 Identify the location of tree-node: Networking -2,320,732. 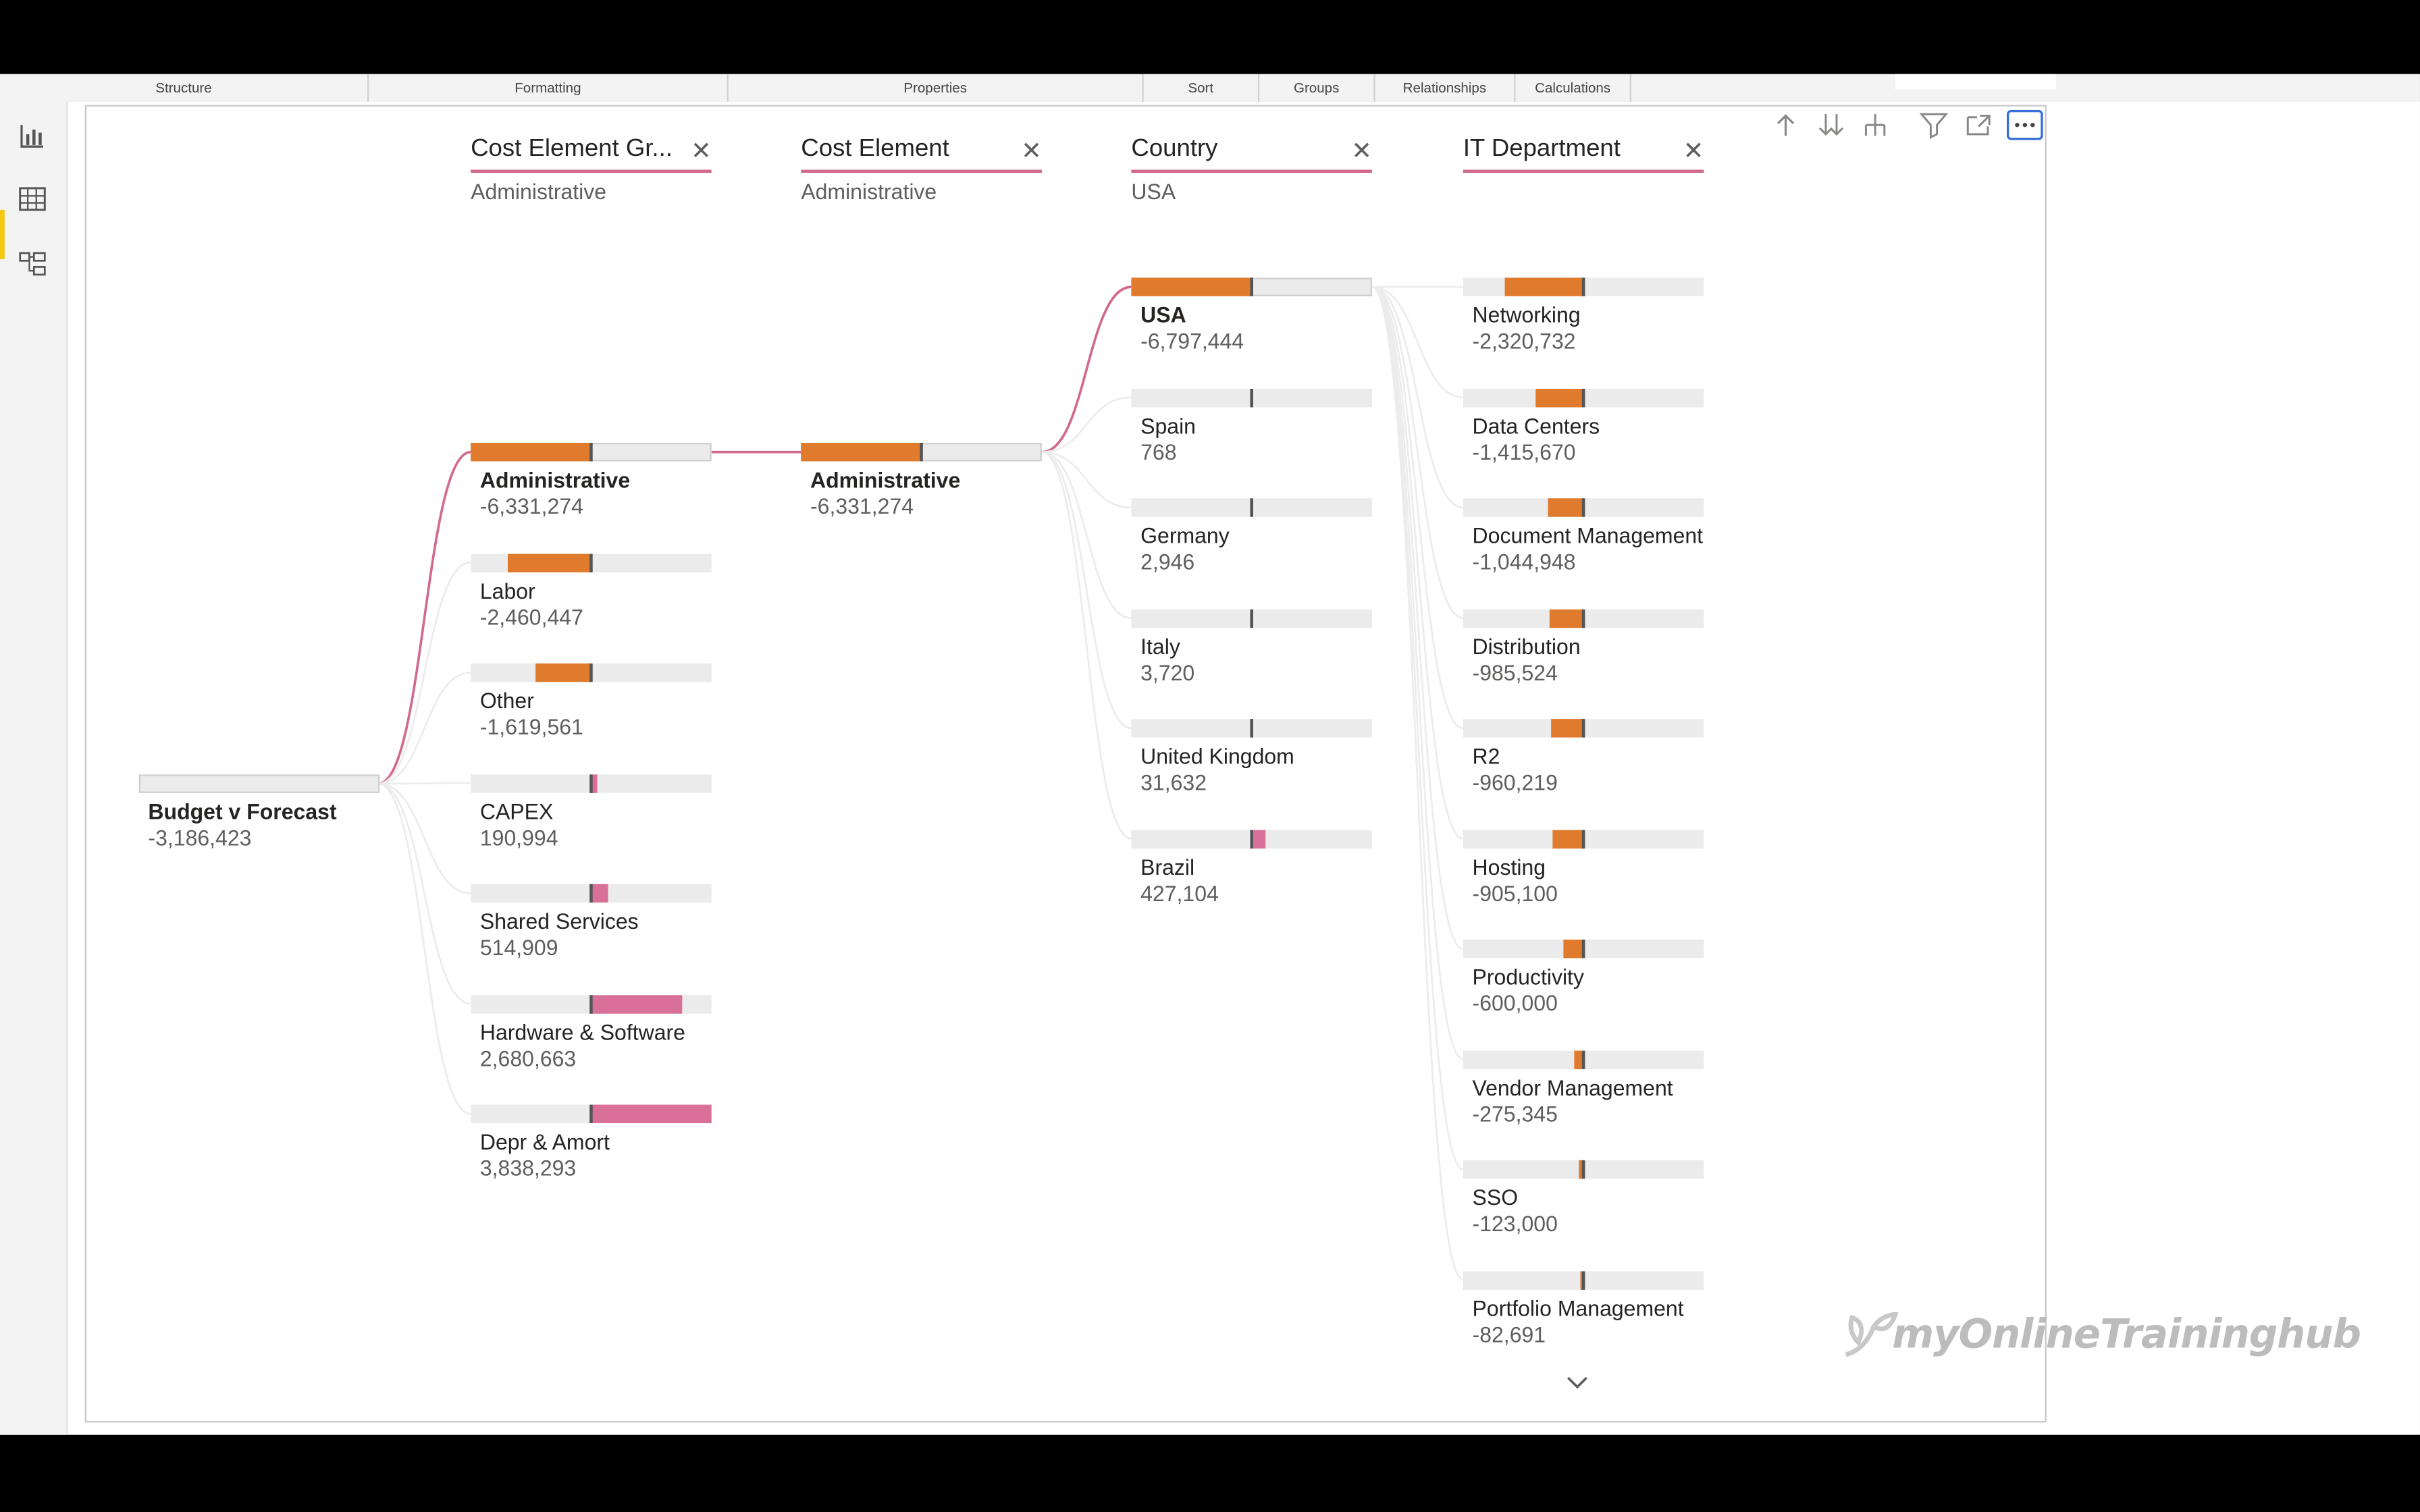
(1583, 323).